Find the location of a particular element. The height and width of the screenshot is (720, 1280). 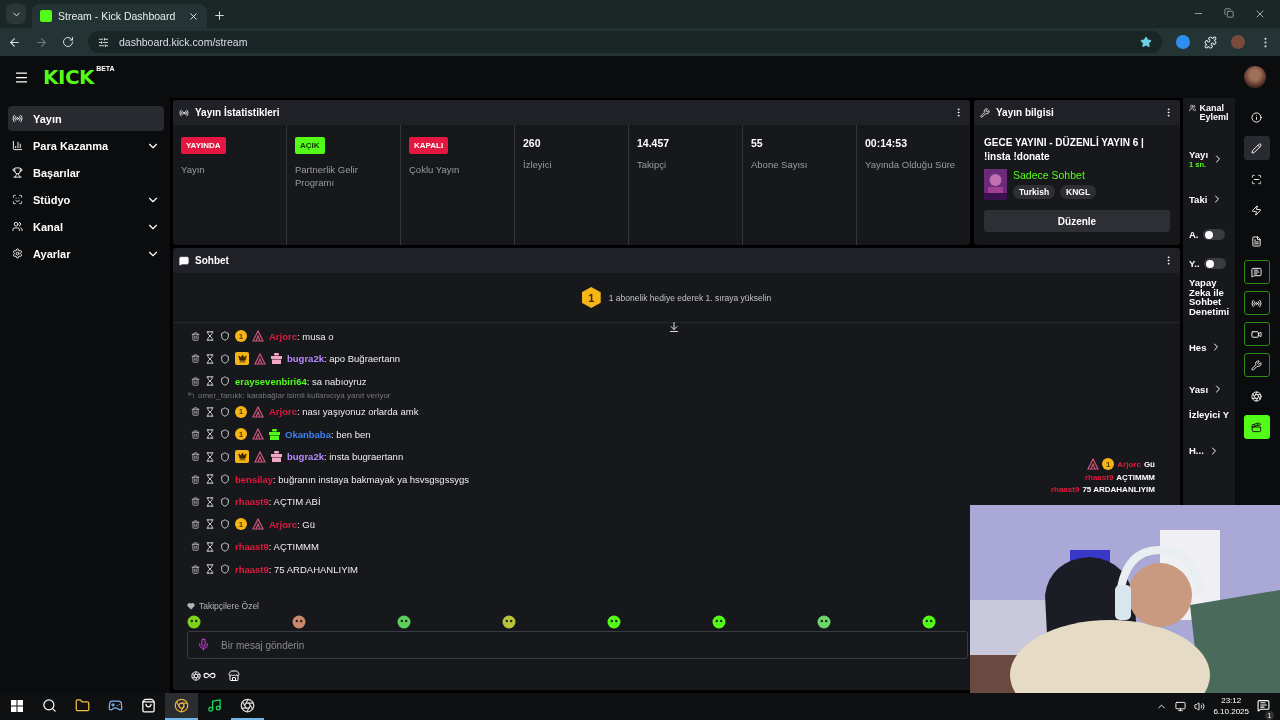

scroll-down-icon is located at coordinates (674, 327).